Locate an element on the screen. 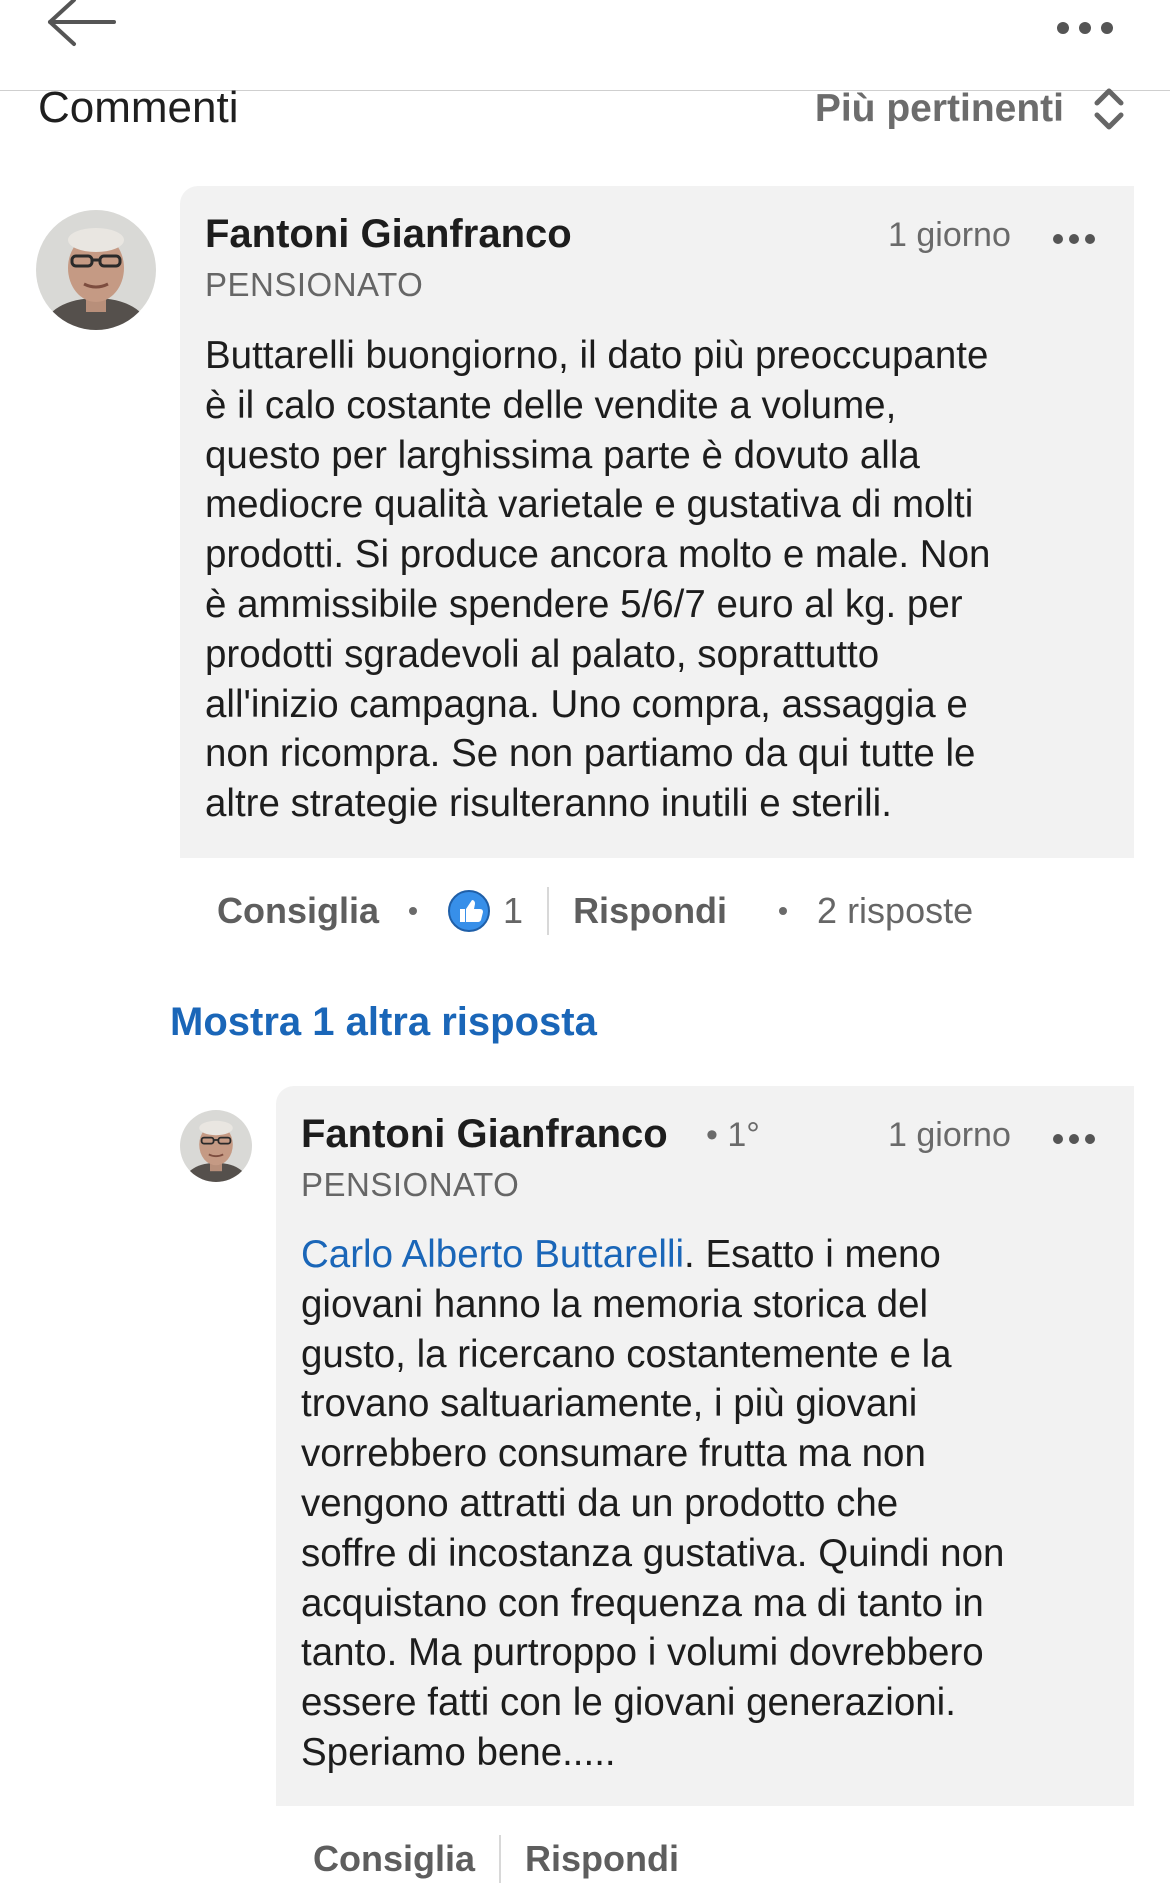 Image resolution: width=1170 pixels, height=1884 pixels. top-bar is located at coordinates (585, 45).